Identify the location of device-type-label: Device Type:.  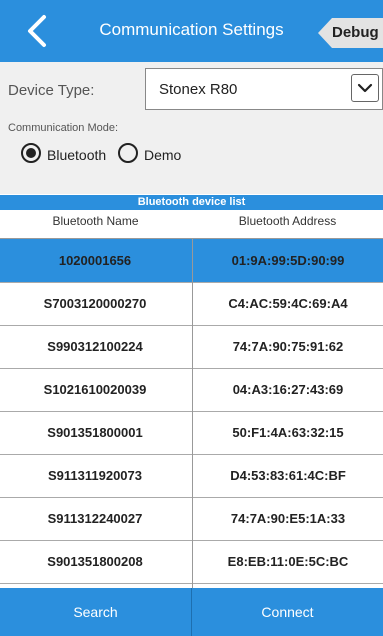
(51, 90).